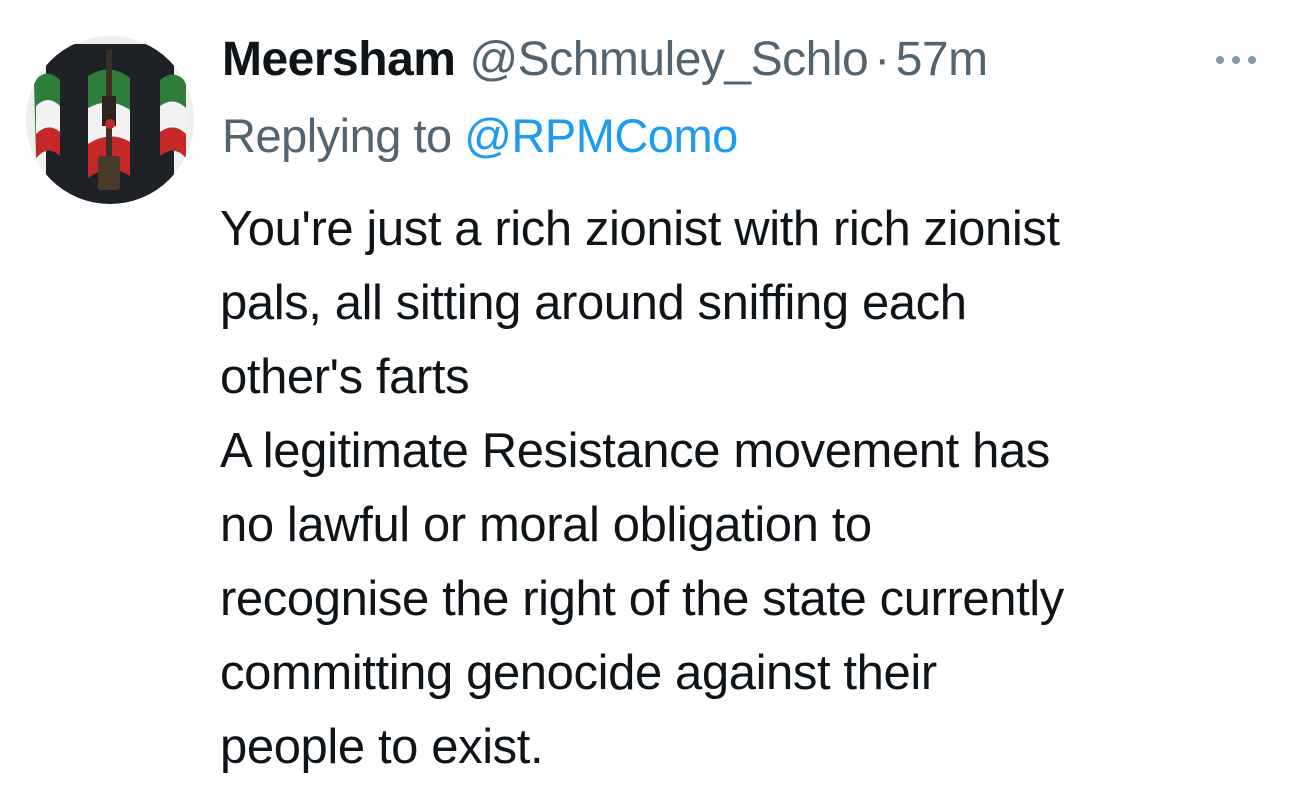  Describe the element at coordinates (668, 60) in the screenshot. I see `user-handle: @Schmuley_Schlo` at that location.